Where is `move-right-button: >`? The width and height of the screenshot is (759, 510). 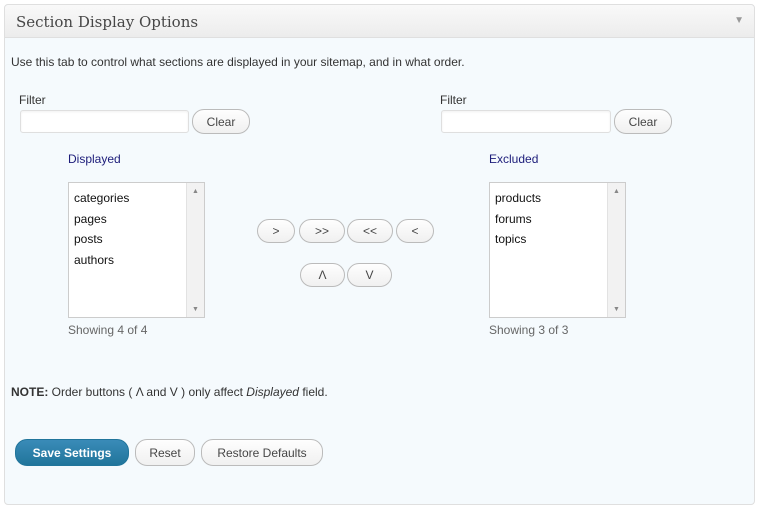
move-right-button: > is located at coordinates (276, 231).